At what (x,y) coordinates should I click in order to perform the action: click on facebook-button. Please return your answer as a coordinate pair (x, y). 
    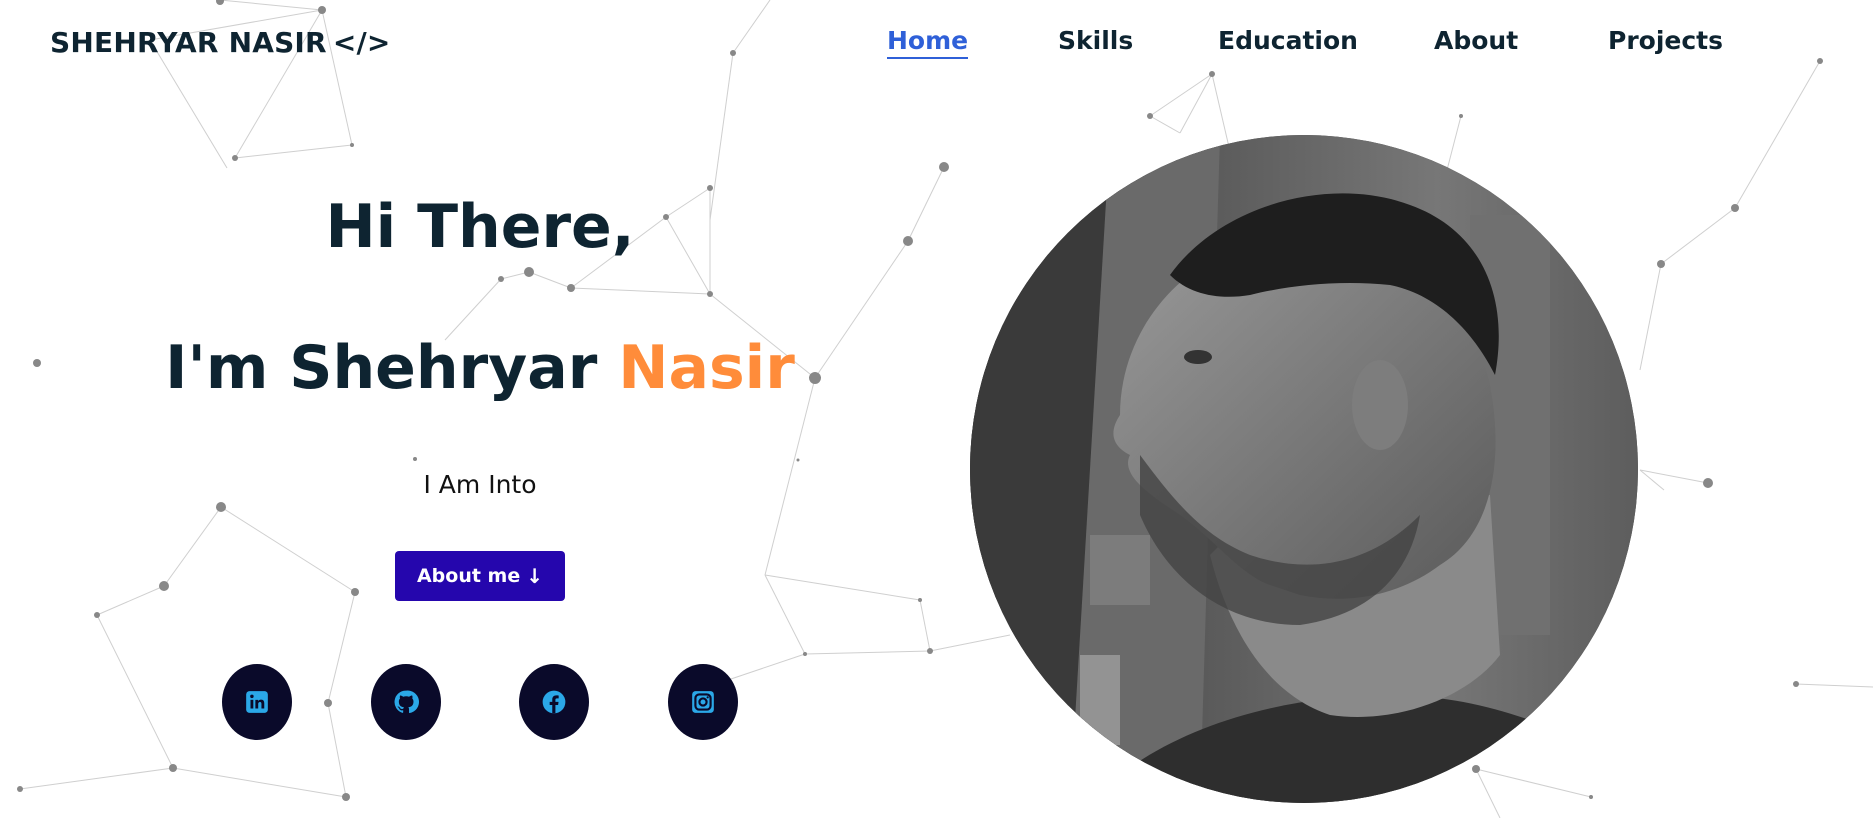
    Looking at the image, I should click on (554, 702).